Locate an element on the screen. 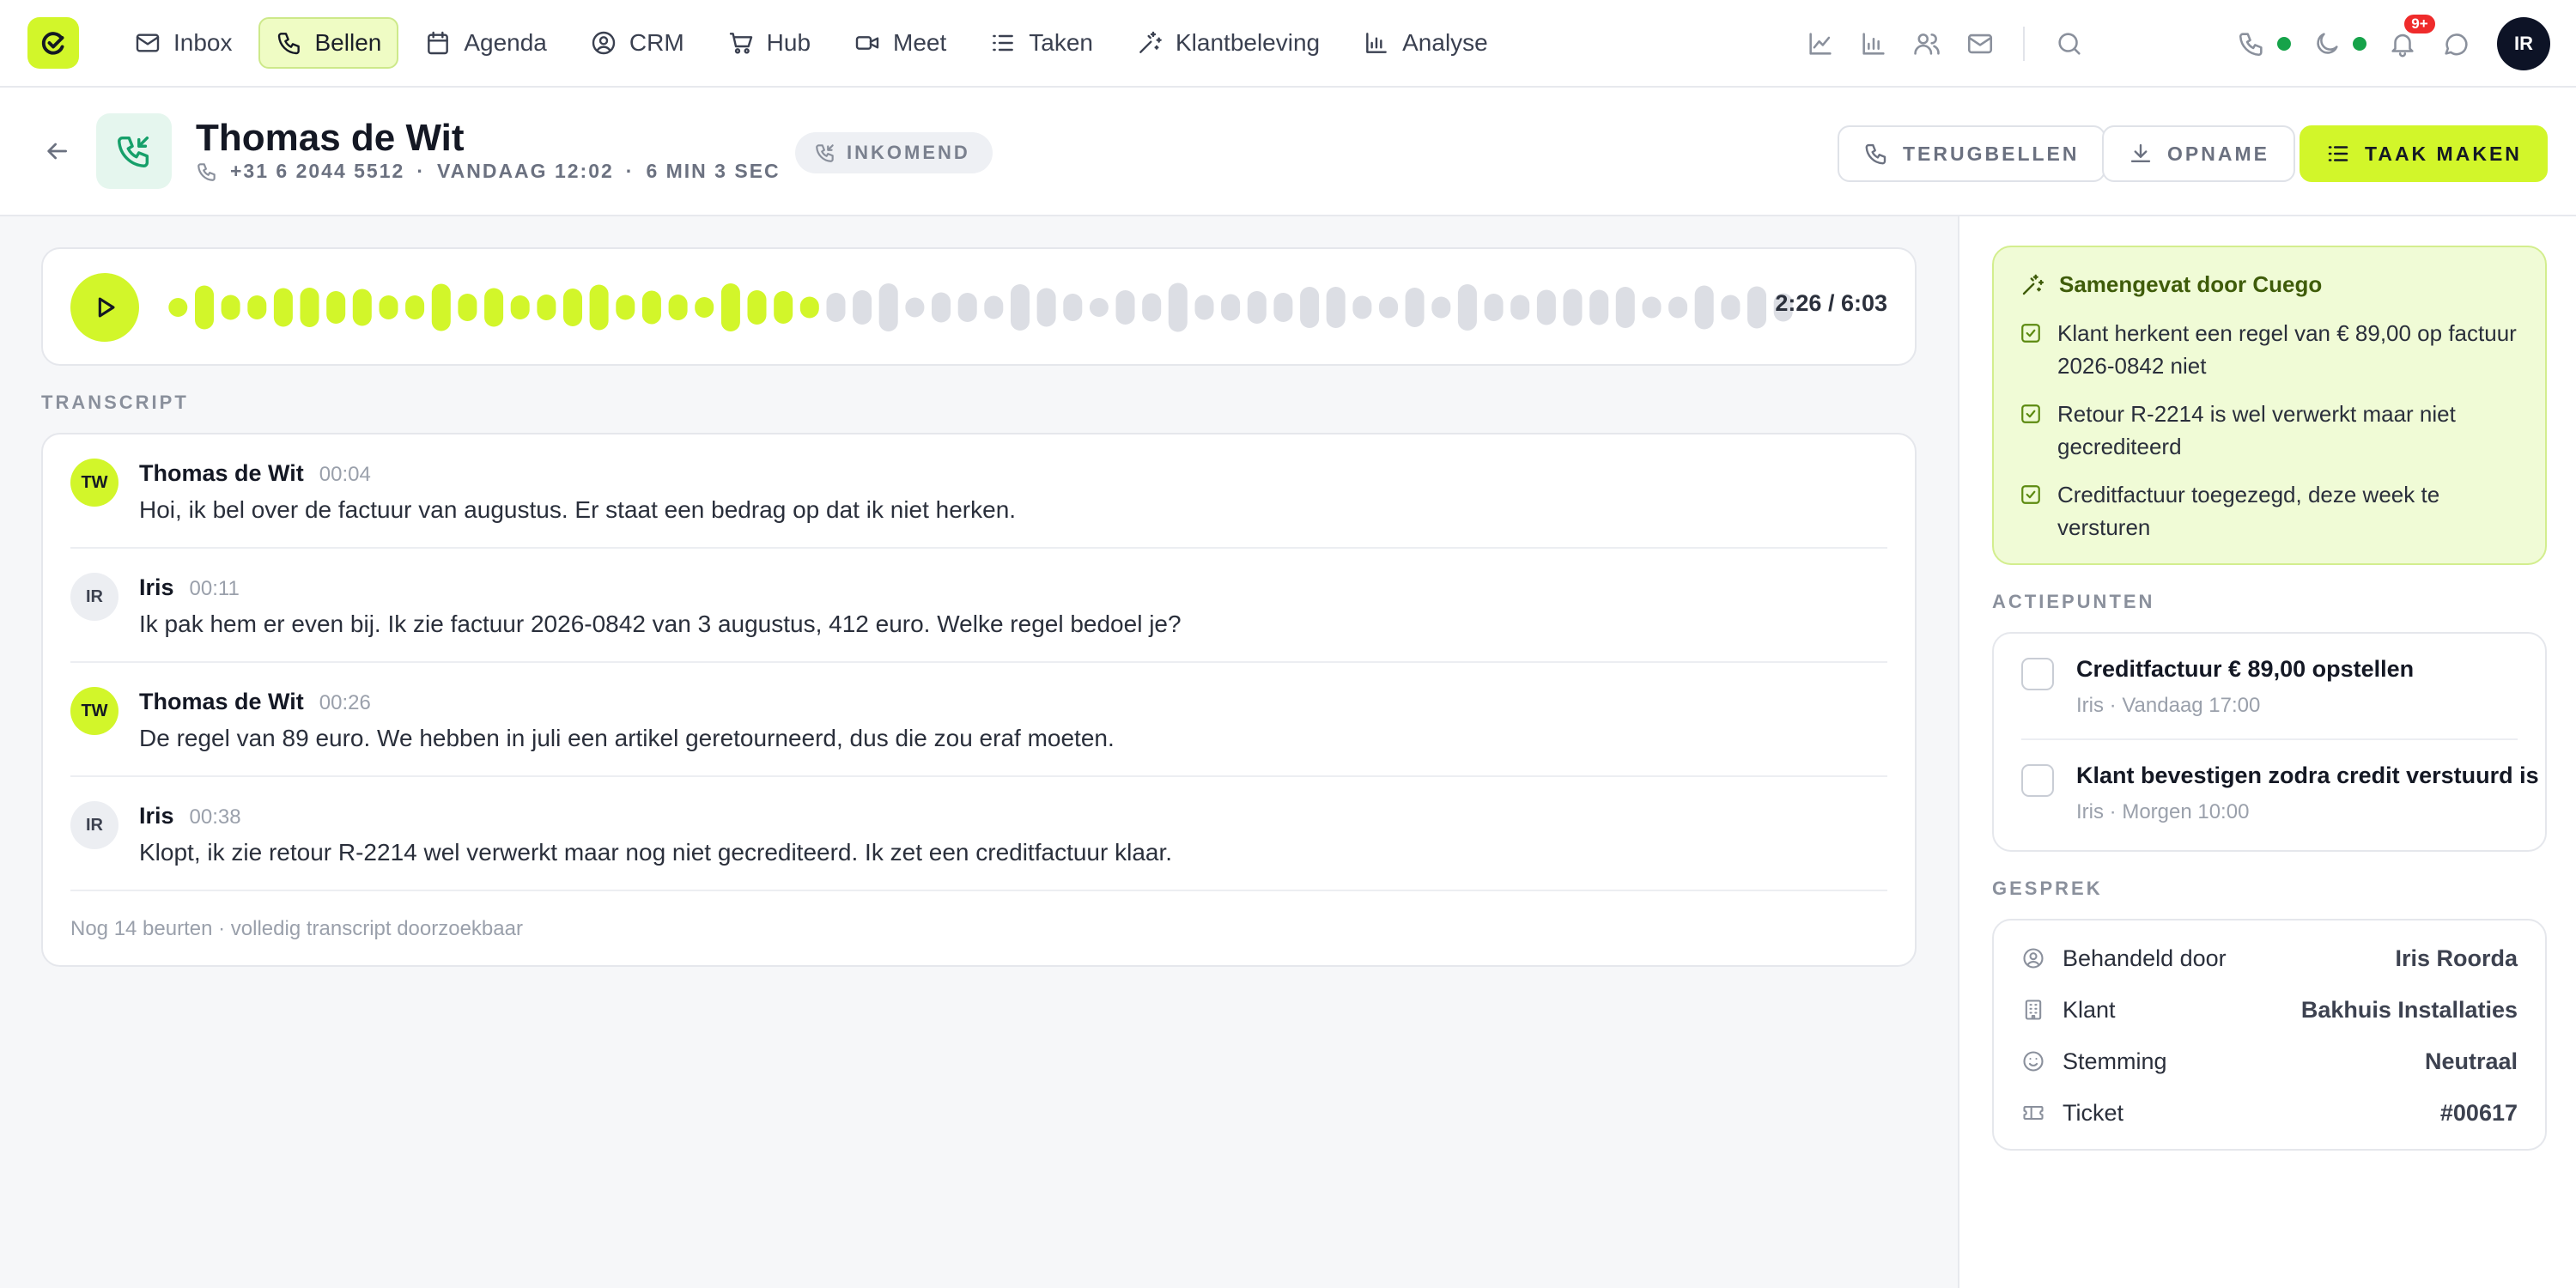 Image resolution: width=2576 pixels, height=1288 pixels. nav-item-inbox: Inbox is located at coordinates (183, 43).